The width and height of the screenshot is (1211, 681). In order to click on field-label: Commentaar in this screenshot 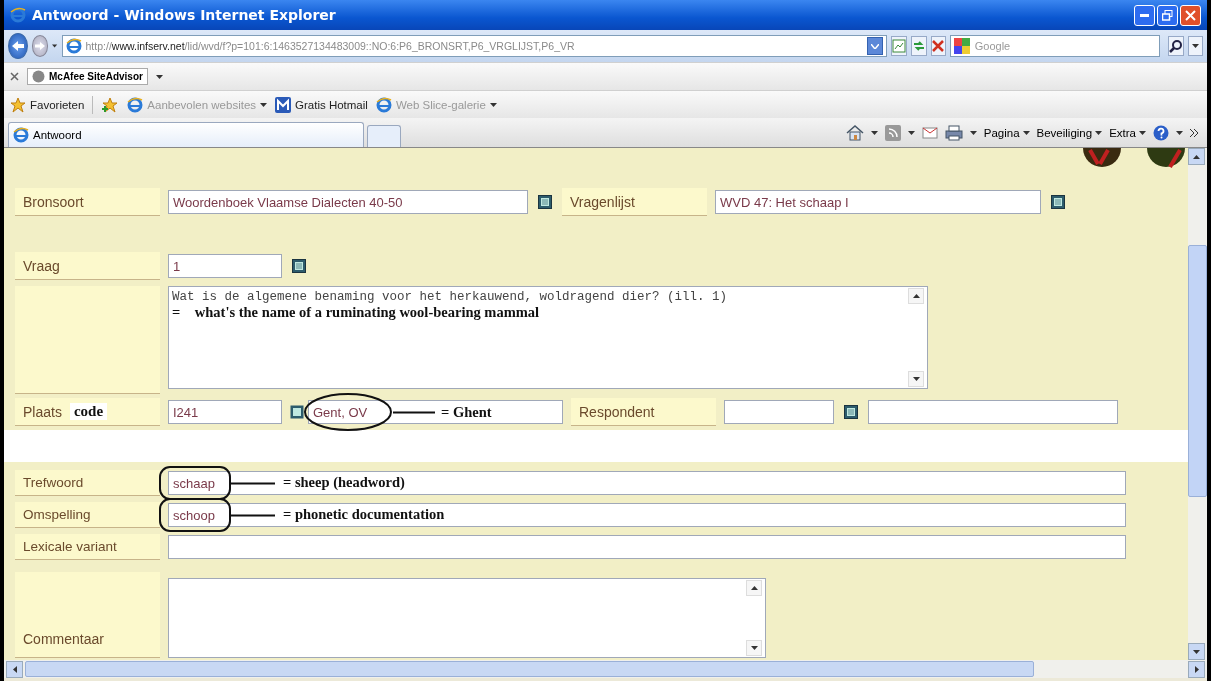, I will do `click(87, 615)`.